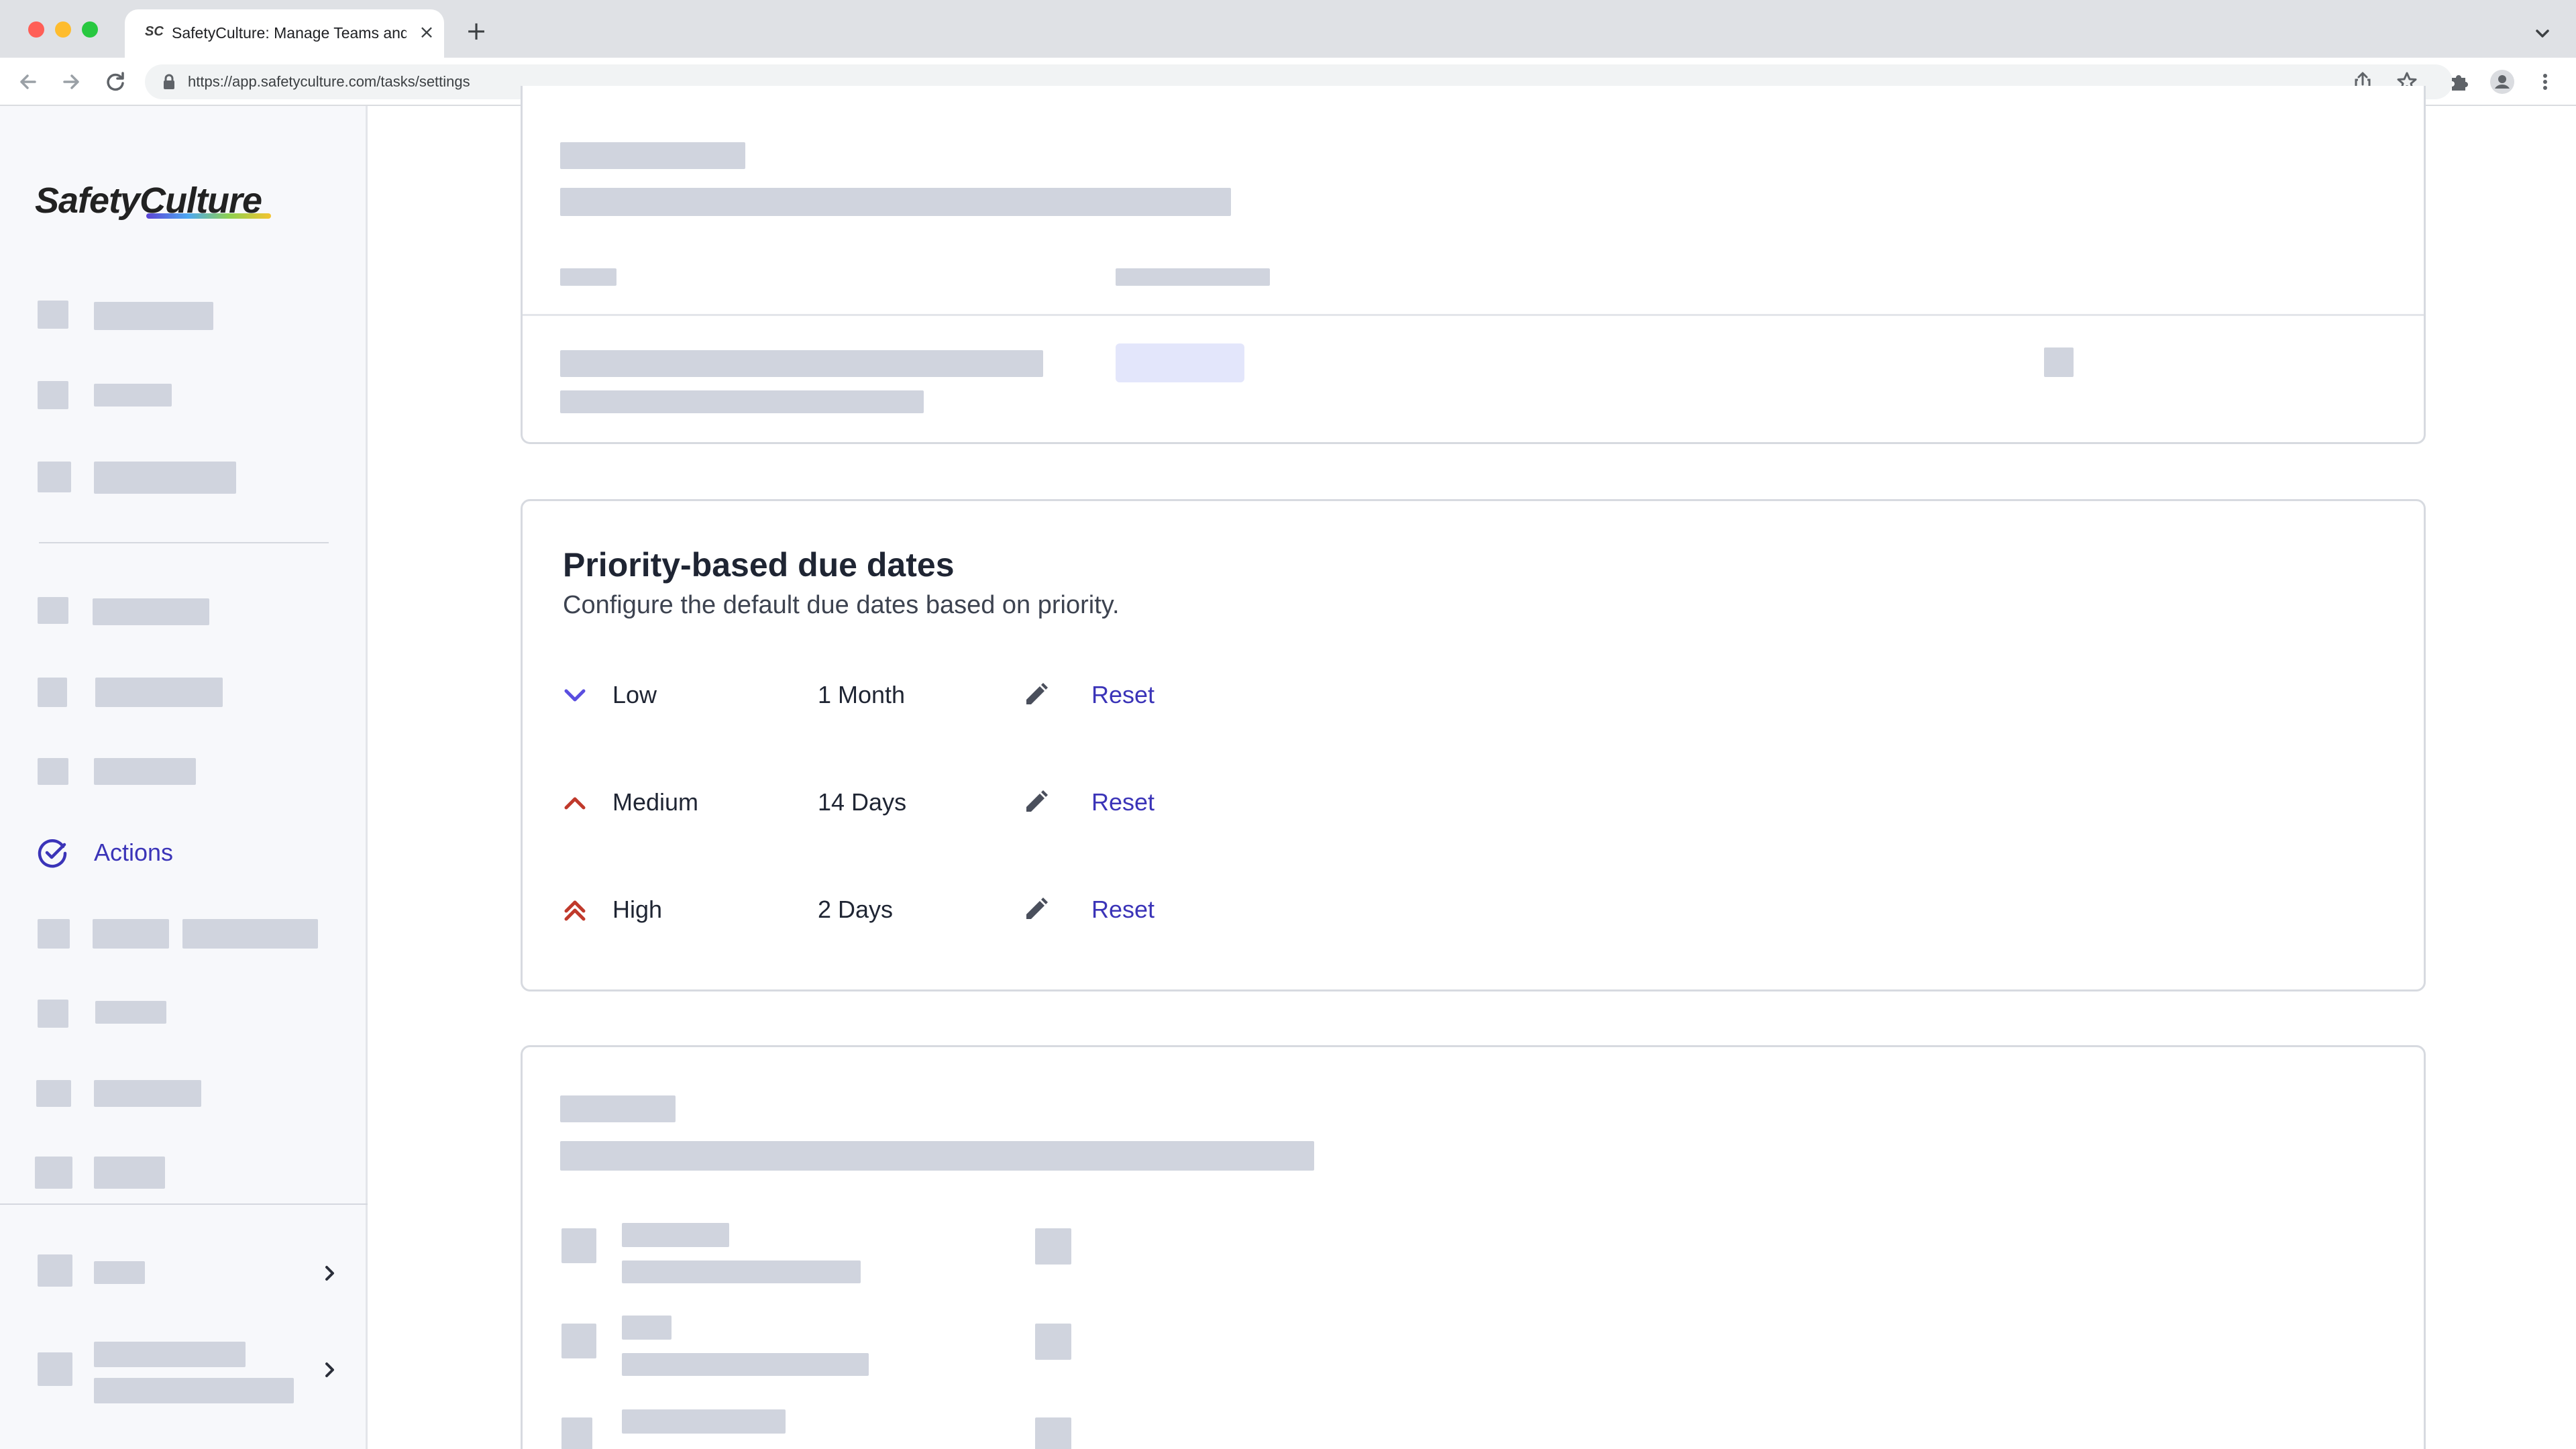  What do you see at coordinates (2542, 33) in the screenshot?
I see `tab-search-icon` at bounding box center [2542, 33].